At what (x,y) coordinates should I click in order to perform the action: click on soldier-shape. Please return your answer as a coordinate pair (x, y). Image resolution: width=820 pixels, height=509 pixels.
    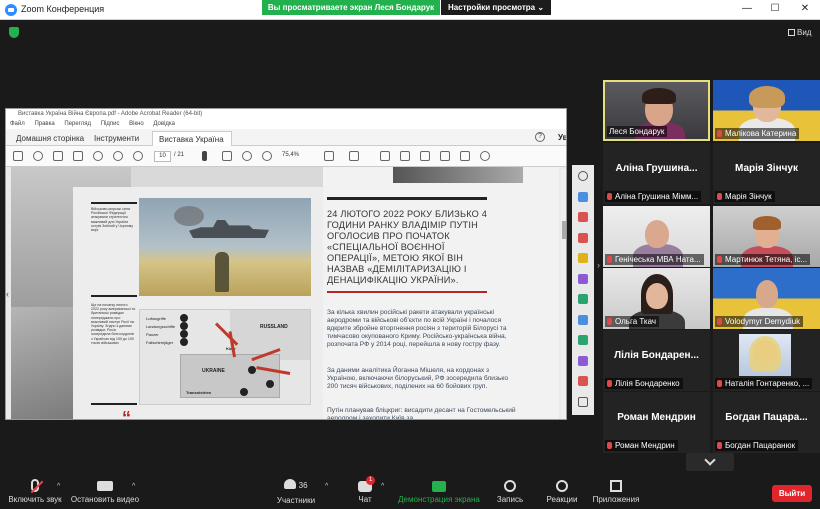
    Looking at the image, I should click on (222, 272).